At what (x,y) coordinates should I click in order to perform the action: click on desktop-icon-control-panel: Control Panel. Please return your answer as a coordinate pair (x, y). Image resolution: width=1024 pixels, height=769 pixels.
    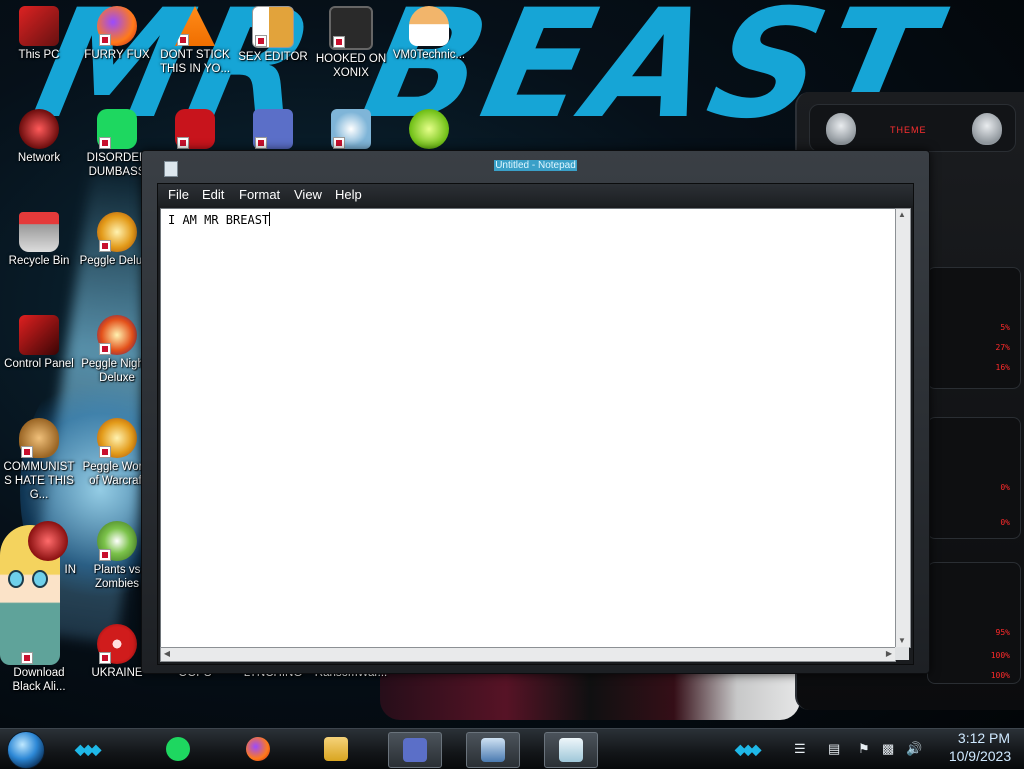
    Looking at the image, I should click on (39, 340).